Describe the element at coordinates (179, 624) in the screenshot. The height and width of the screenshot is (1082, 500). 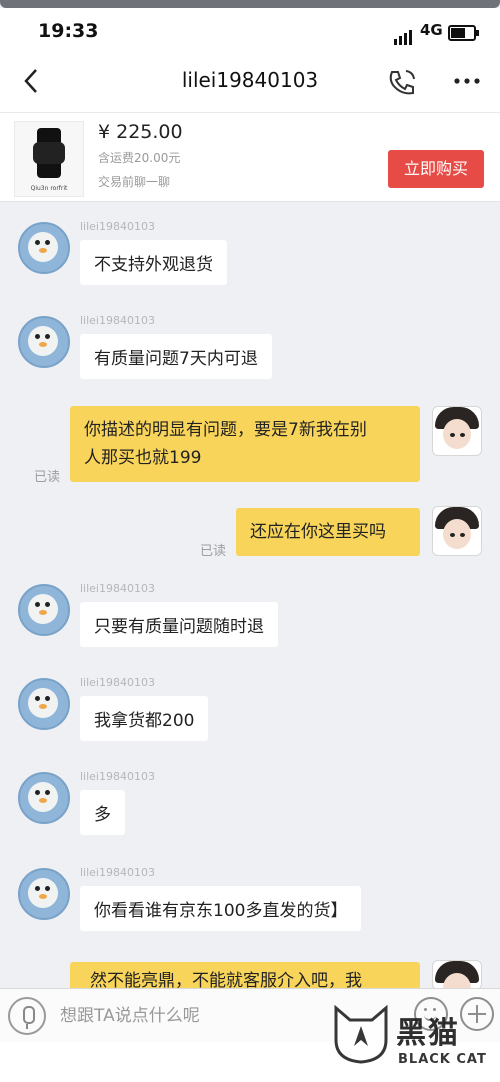
I see `message-bubble: 只要有质量问题随时退` at that location.